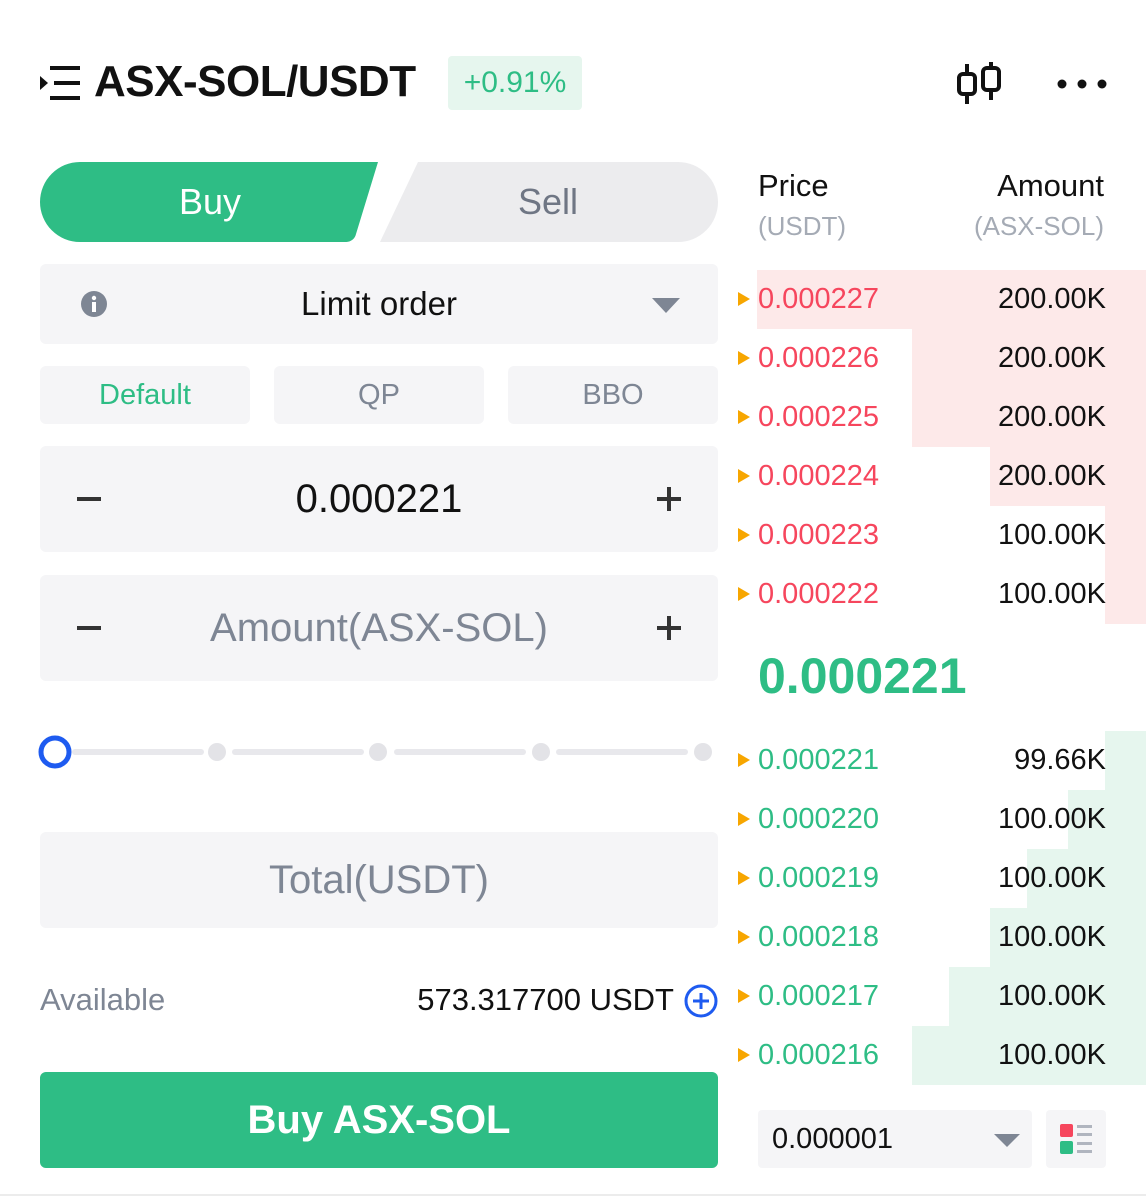  Describe the element at coordinates (818, 819) in the screenshot. I see `bid-price: 0.000220` at that location.